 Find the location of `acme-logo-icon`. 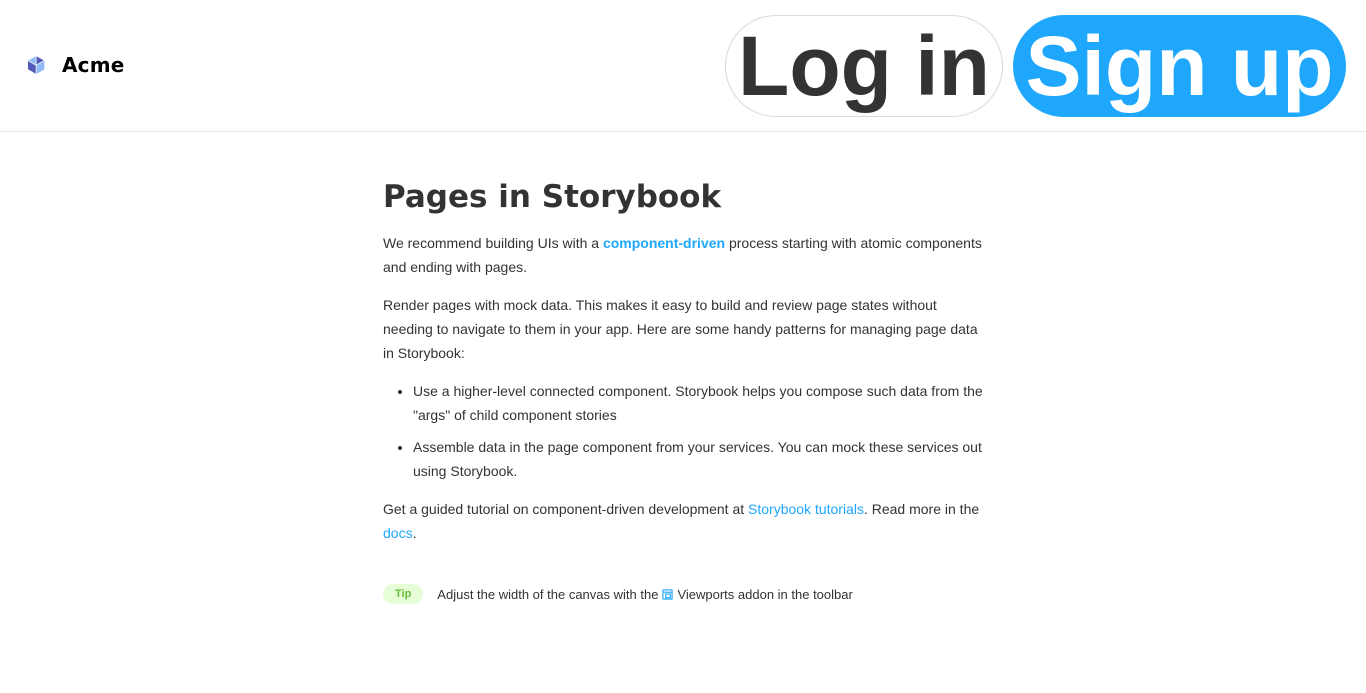

acme-logo-icon is located at coordinates (36, 65).